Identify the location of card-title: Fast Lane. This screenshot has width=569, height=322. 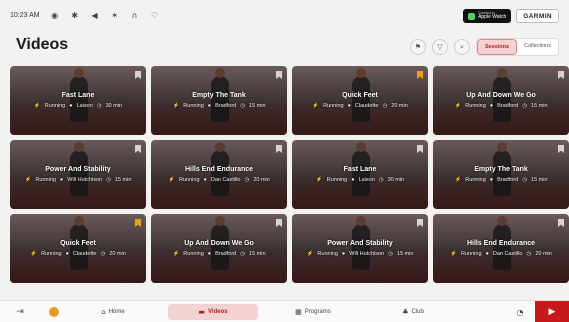
(78, 95).